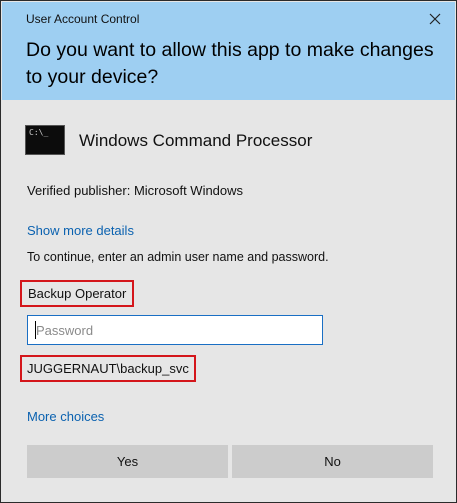  Describe the element at coordinates (175, 330) in the screenshot. I see `password-input` at that location.